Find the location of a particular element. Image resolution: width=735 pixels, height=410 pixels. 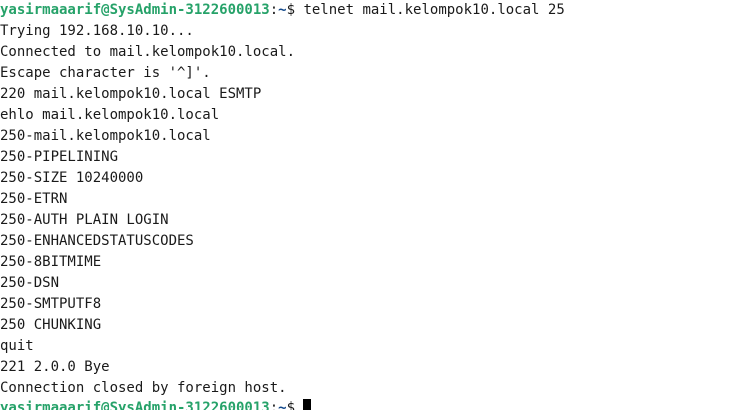

output-line: 250-AUTH PLAIN LOGIN is located at coordinates (84, 220).